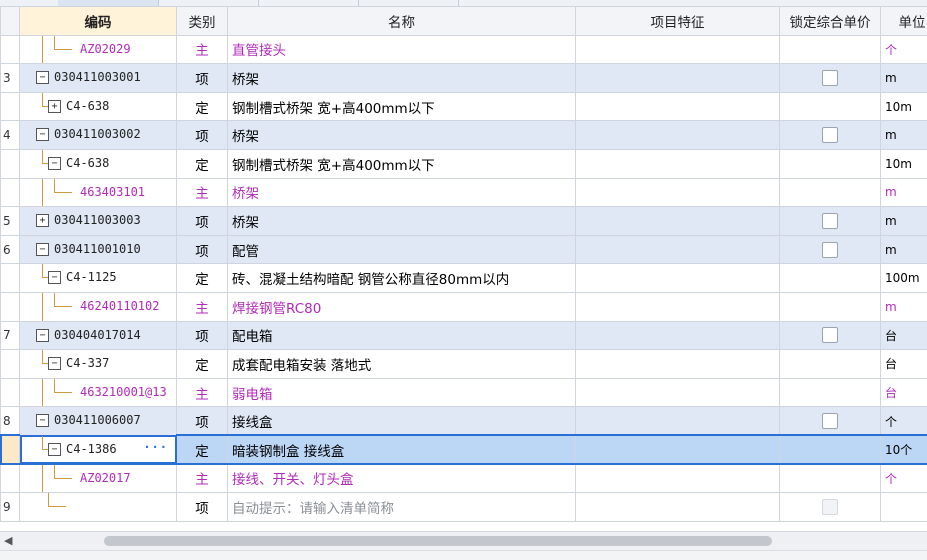  Describe the element at coordinates (464, 163) in the screenshot. I see `table-row: −C4-638定钢制槽式桥架 宽+高400mm以下10m` at that location.